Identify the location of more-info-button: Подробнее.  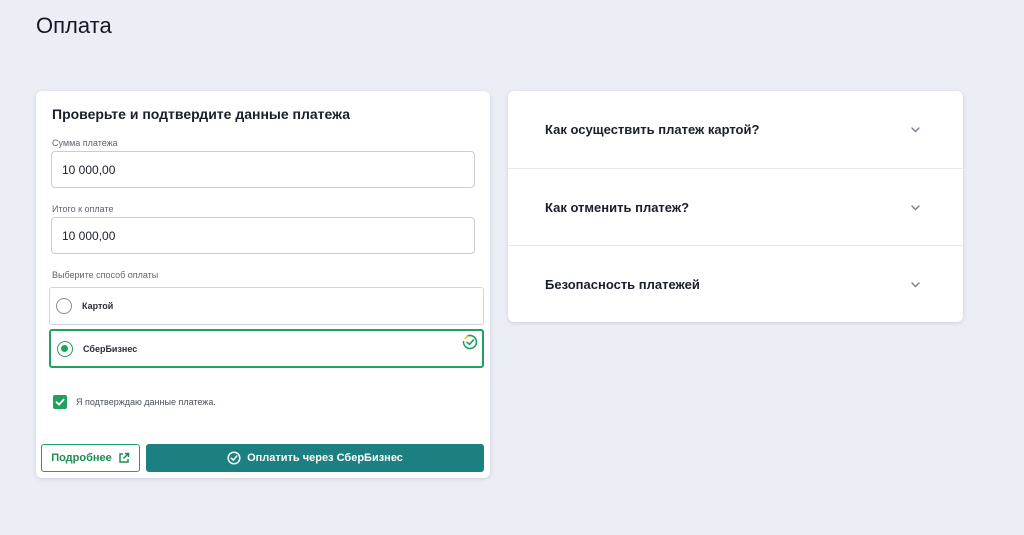
(90, 458).